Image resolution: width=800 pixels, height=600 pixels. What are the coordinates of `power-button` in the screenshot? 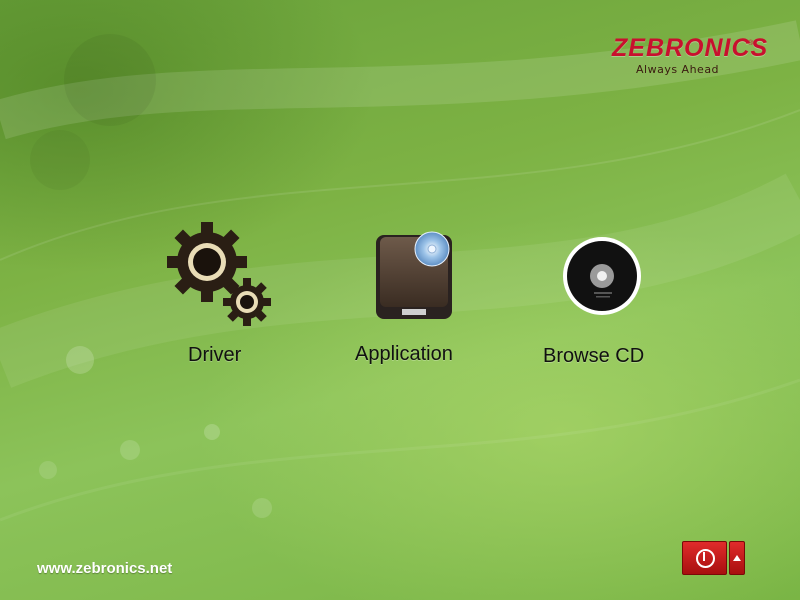 It's located at (704, 558).